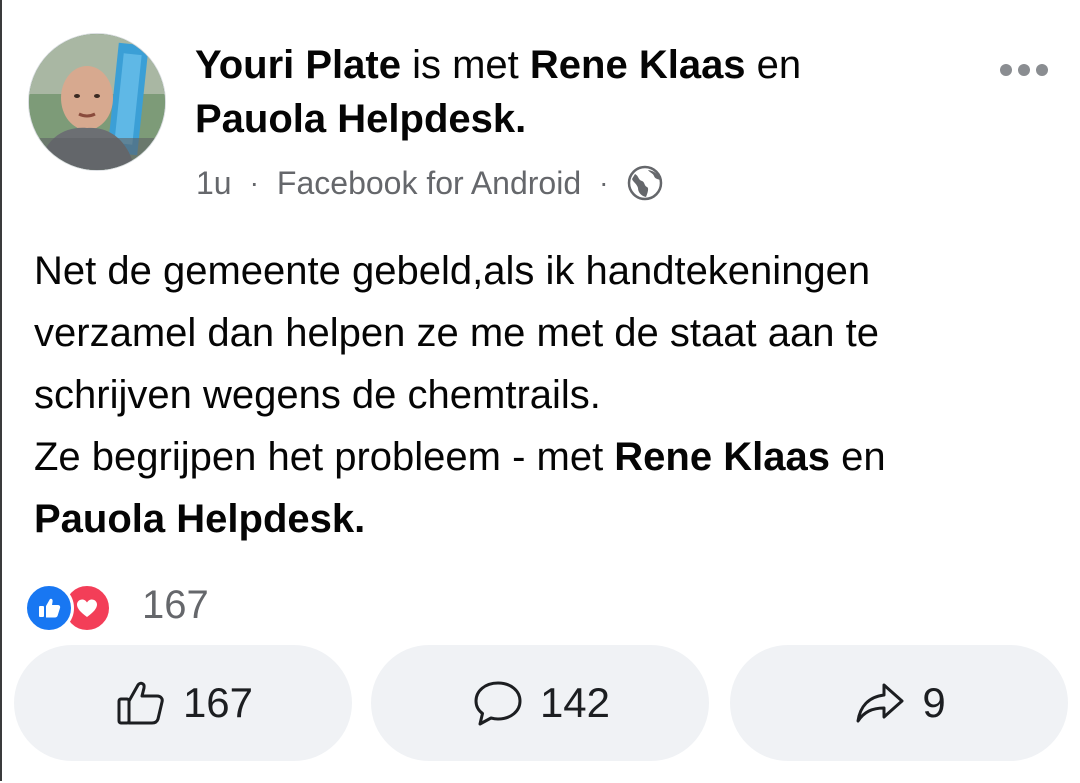  What do you see at coordinates (140, 703) in the screenshot?
I see `thumbs-up-icon` at bounding box center [140, 703].